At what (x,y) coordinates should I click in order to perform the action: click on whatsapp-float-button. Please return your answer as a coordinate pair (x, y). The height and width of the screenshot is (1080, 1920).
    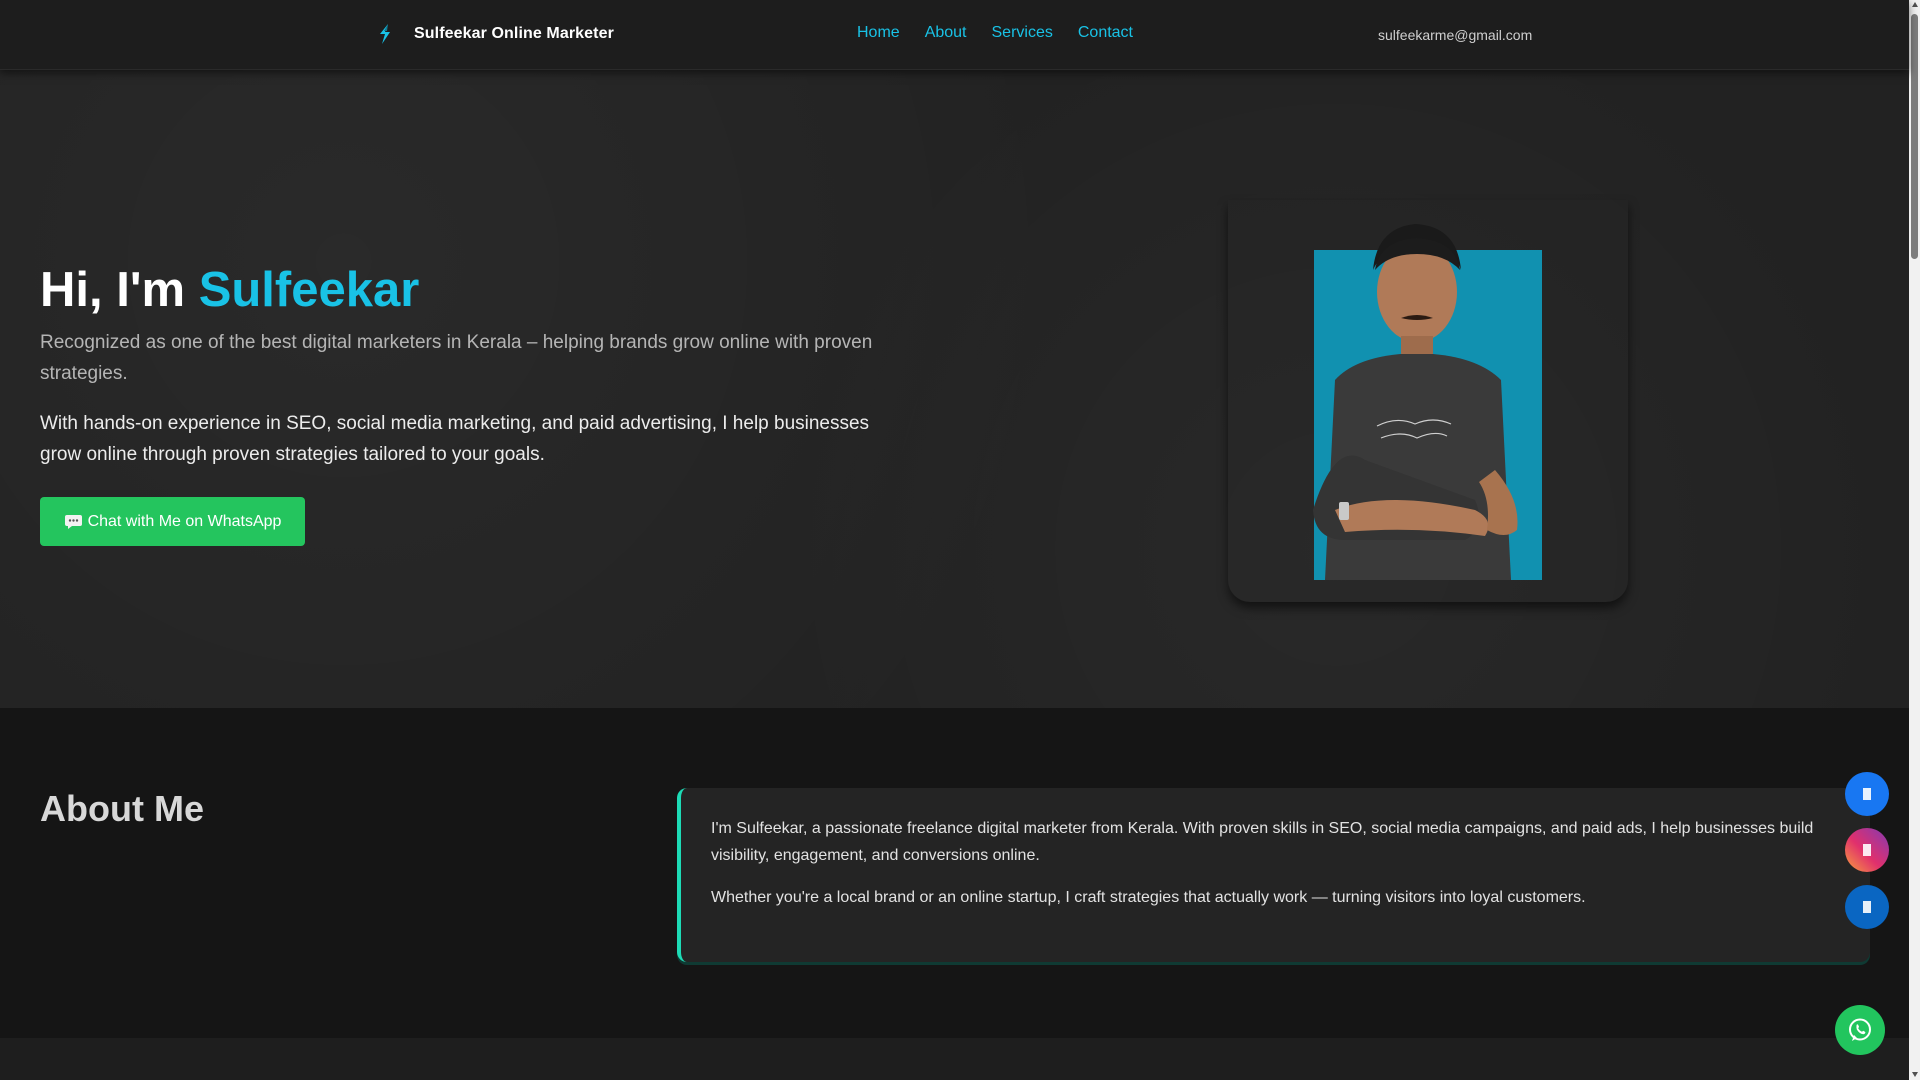
    Looking at the image, I should click on (1860, 1030).